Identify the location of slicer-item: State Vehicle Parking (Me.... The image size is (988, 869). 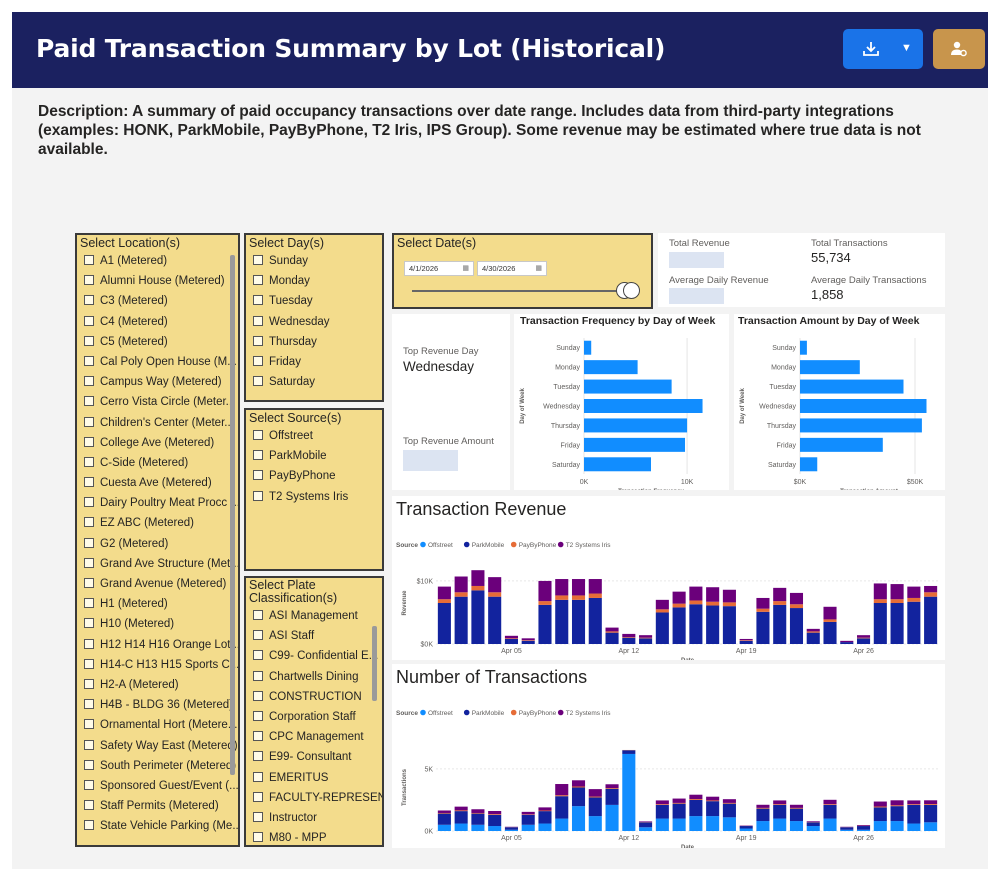
(157, 826).